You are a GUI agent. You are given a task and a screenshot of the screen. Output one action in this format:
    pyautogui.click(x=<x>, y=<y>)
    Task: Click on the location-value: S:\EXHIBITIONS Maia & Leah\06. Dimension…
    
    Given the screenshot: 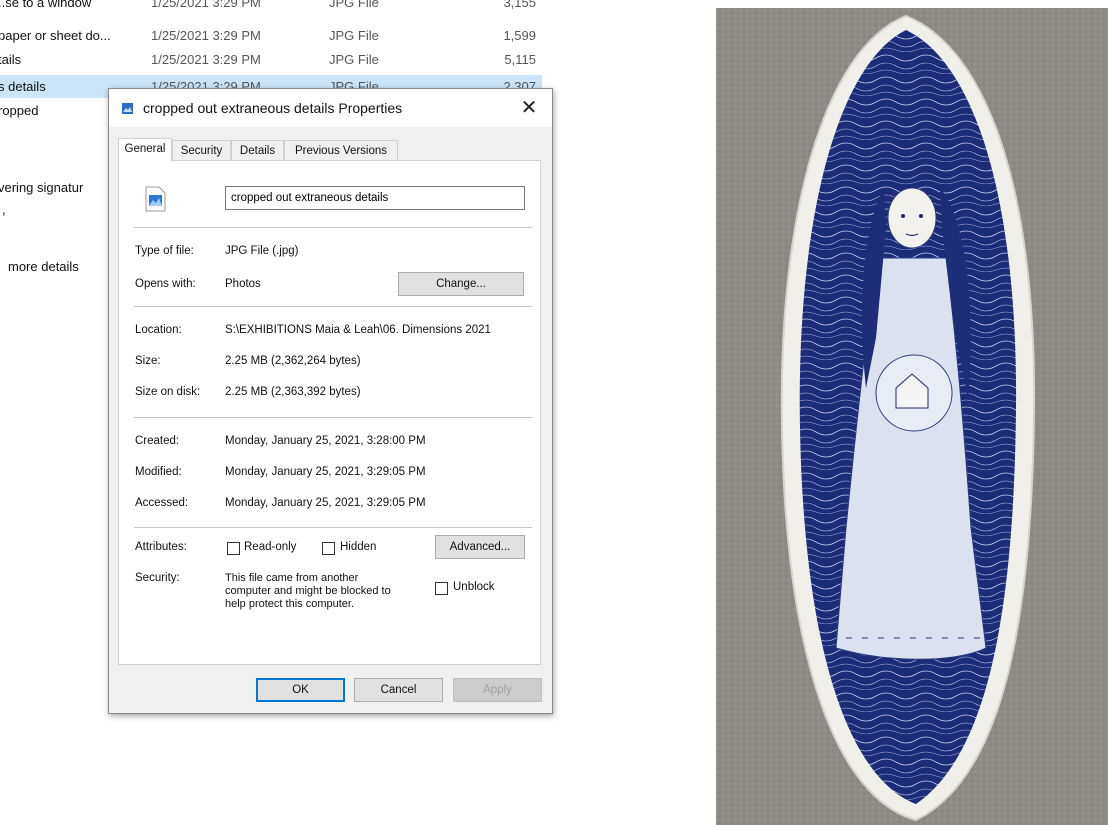 What is the action you would take?
    pyautogui.click(x=358, y=330)
    